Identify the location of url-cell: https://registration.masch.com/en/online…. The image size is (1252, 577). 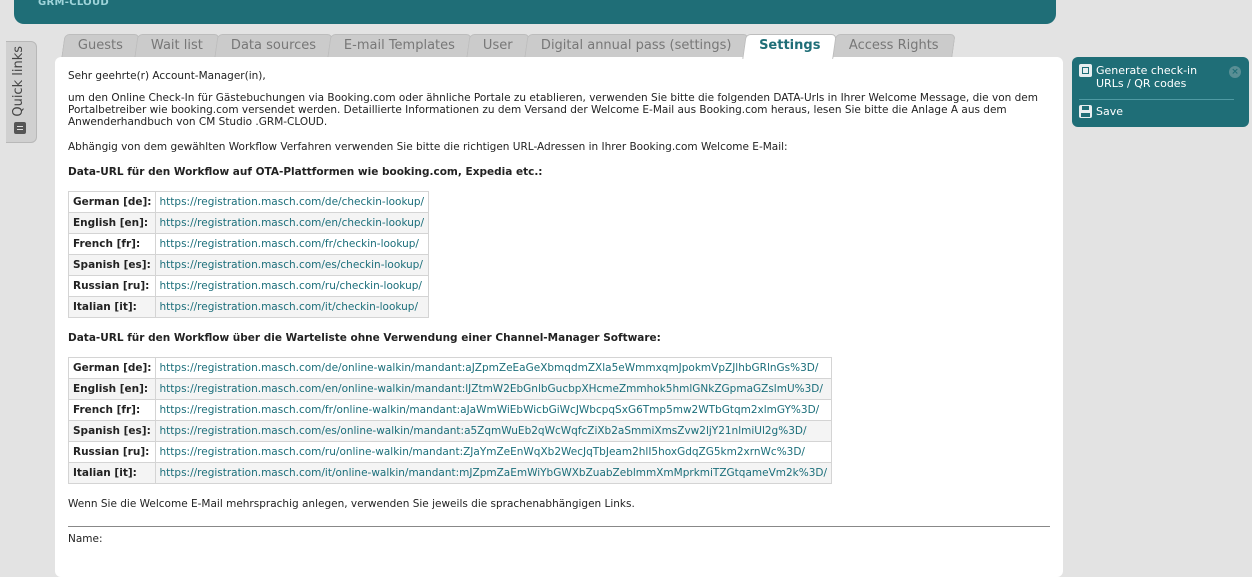
(493, 389).